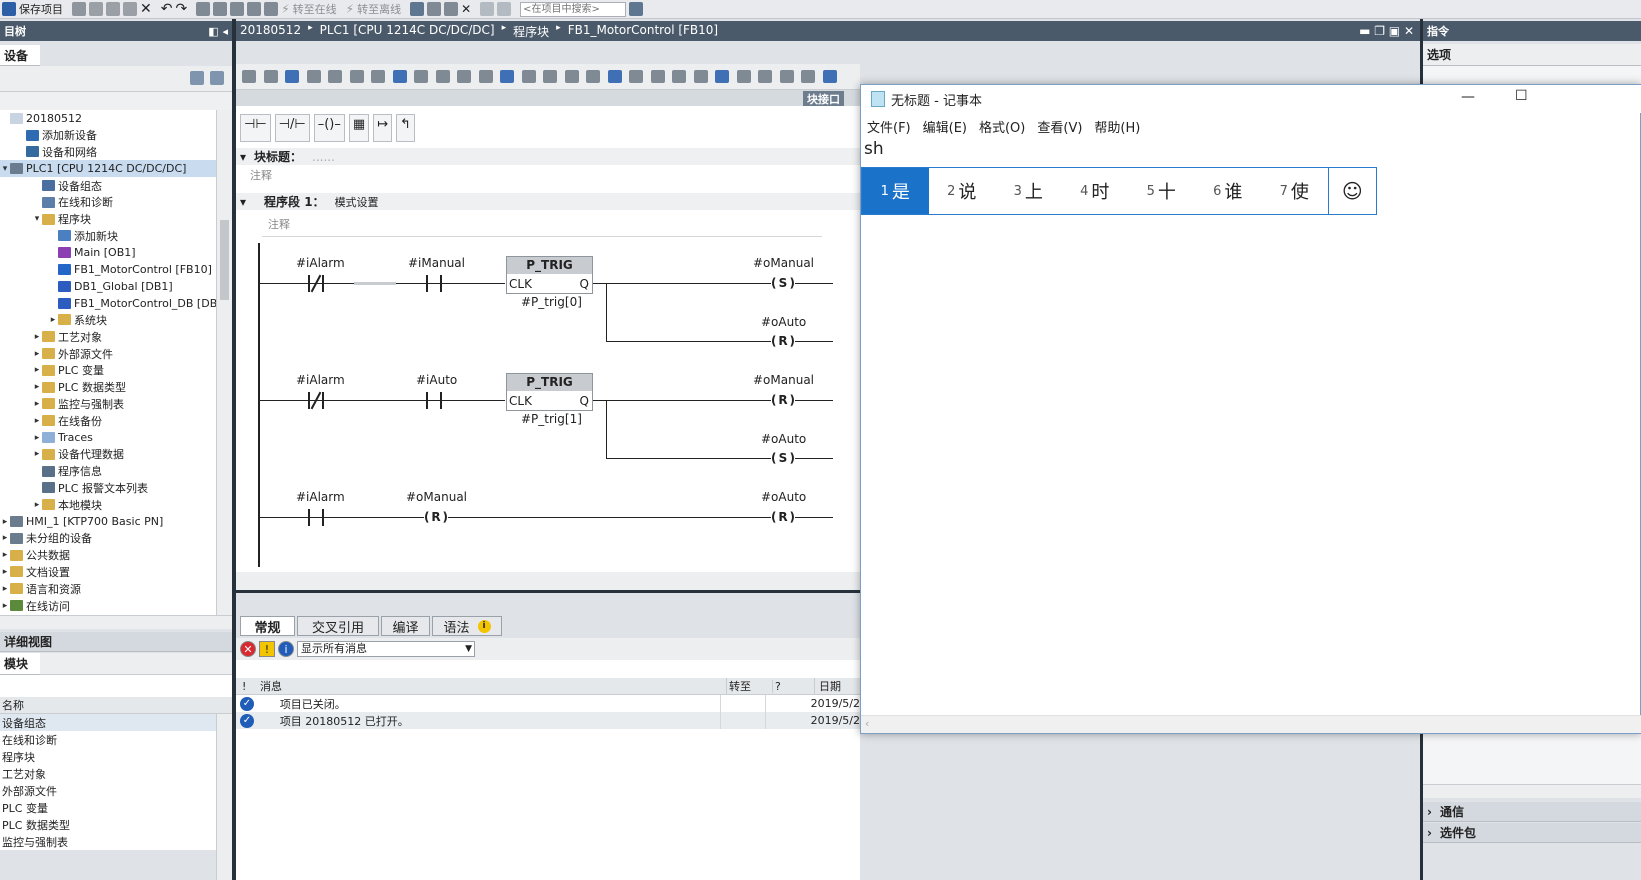  What do you see at coordinates (573, 9) in the screenshot?
I see `project-search-input` at bounding box center [573, 9].